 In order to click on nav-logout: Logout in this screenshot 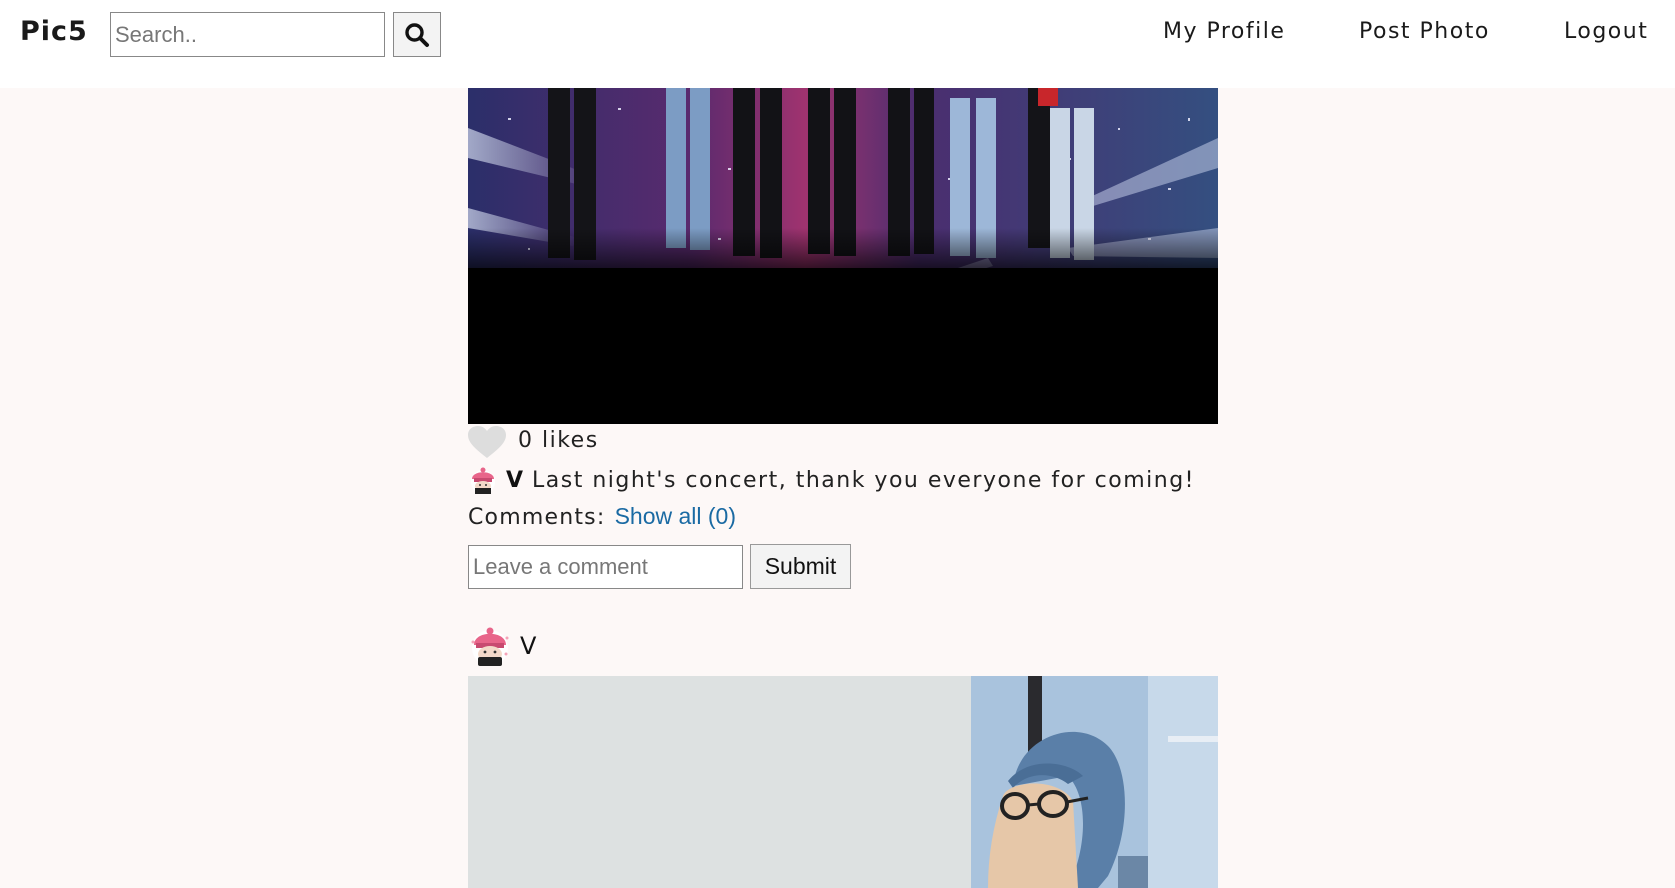, I will do `click(1606, 31)`.